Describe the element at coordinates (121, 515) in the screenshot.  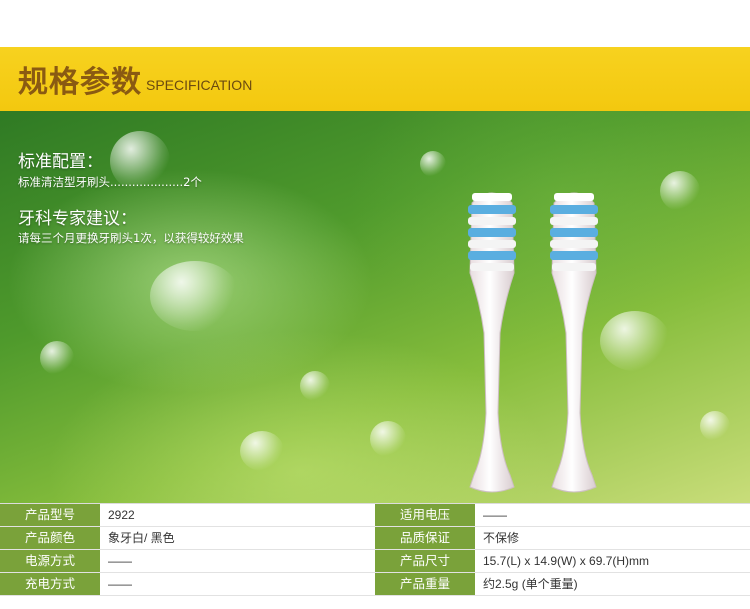
I see `spec-value: 2922` at that location.